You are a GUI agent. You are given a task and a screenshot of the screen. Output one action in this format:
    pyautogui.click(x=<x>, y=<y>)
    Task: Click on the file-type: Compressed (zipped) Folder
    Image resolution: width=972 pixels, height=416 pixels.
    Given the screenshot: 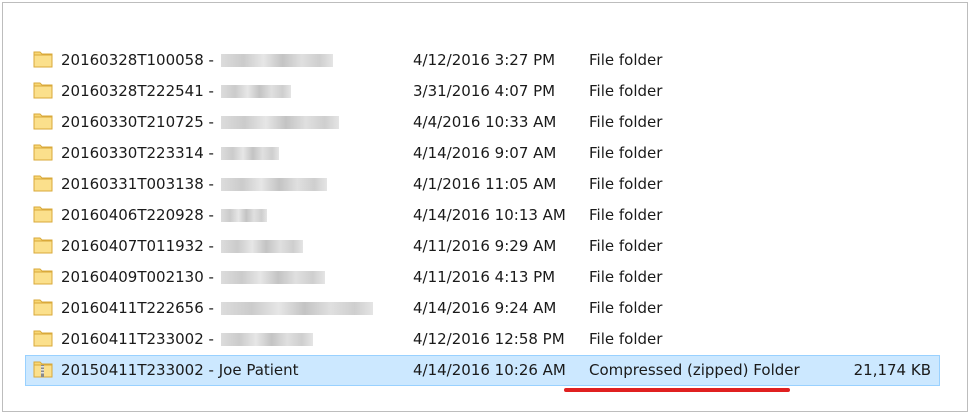 What is the action you would take?
    pyautogui.click(x=694, y=370)
    